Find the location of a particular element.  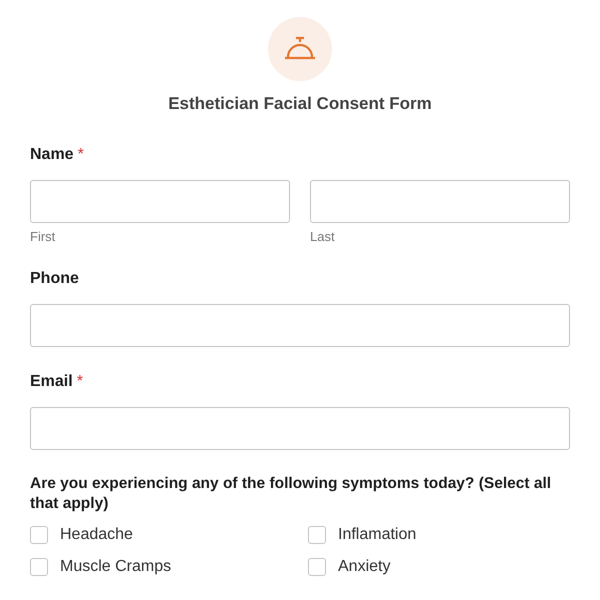

option-label: Muscle Cramps is located at coordinates (116, 567).